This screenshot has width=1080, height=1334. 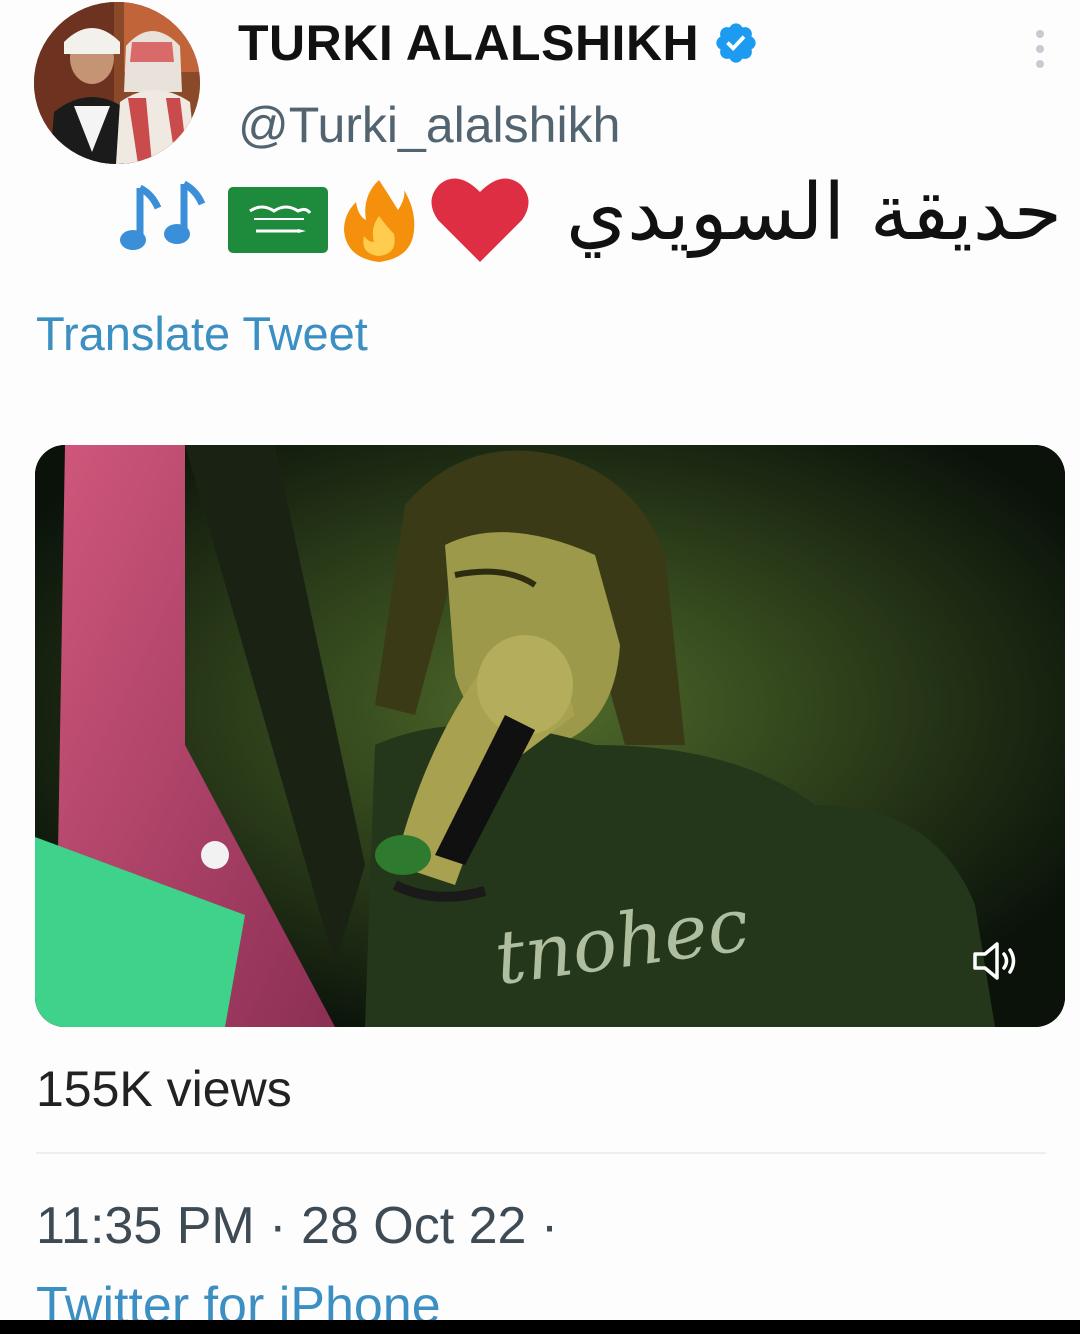 I want to click on translate-tweet-link: Translate Tweet, so click(x=202, y=333).